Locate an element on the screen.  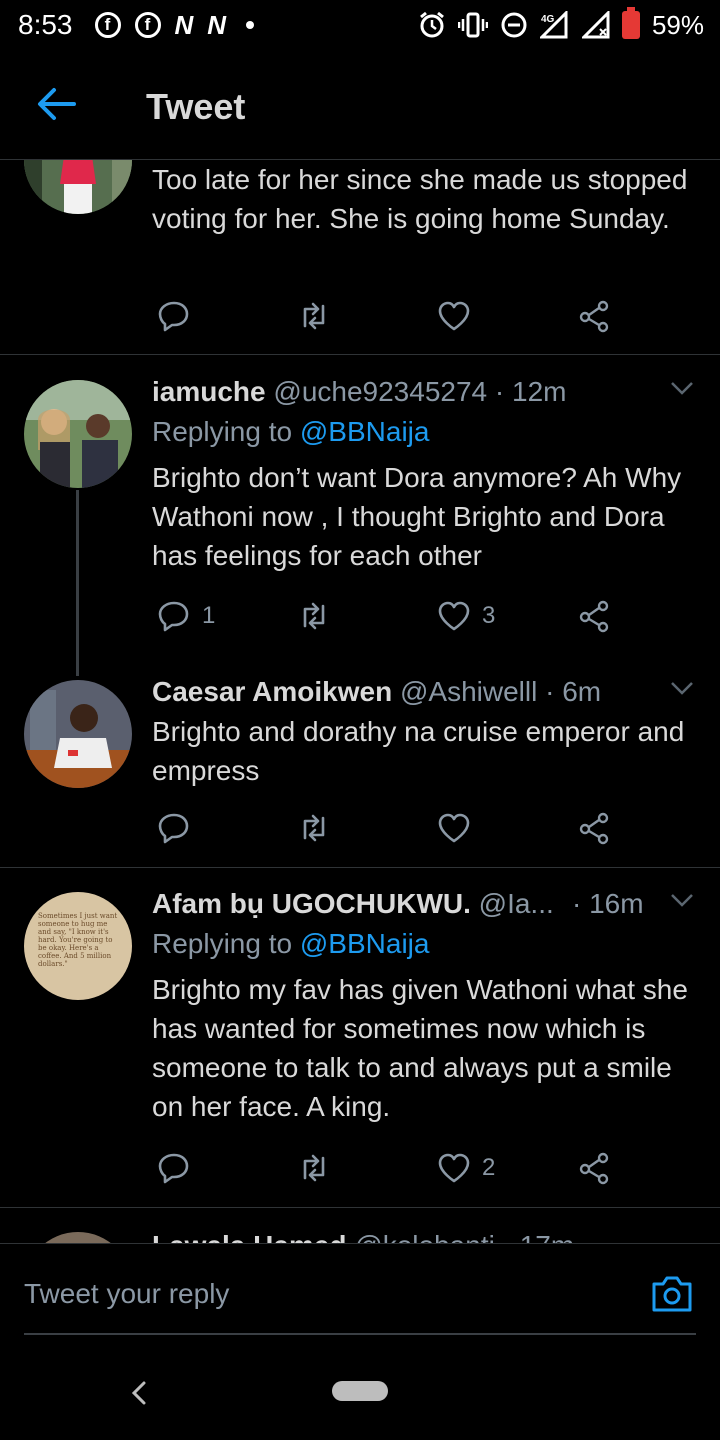
battery-percent: 59% is located at coordinates (677, 24).